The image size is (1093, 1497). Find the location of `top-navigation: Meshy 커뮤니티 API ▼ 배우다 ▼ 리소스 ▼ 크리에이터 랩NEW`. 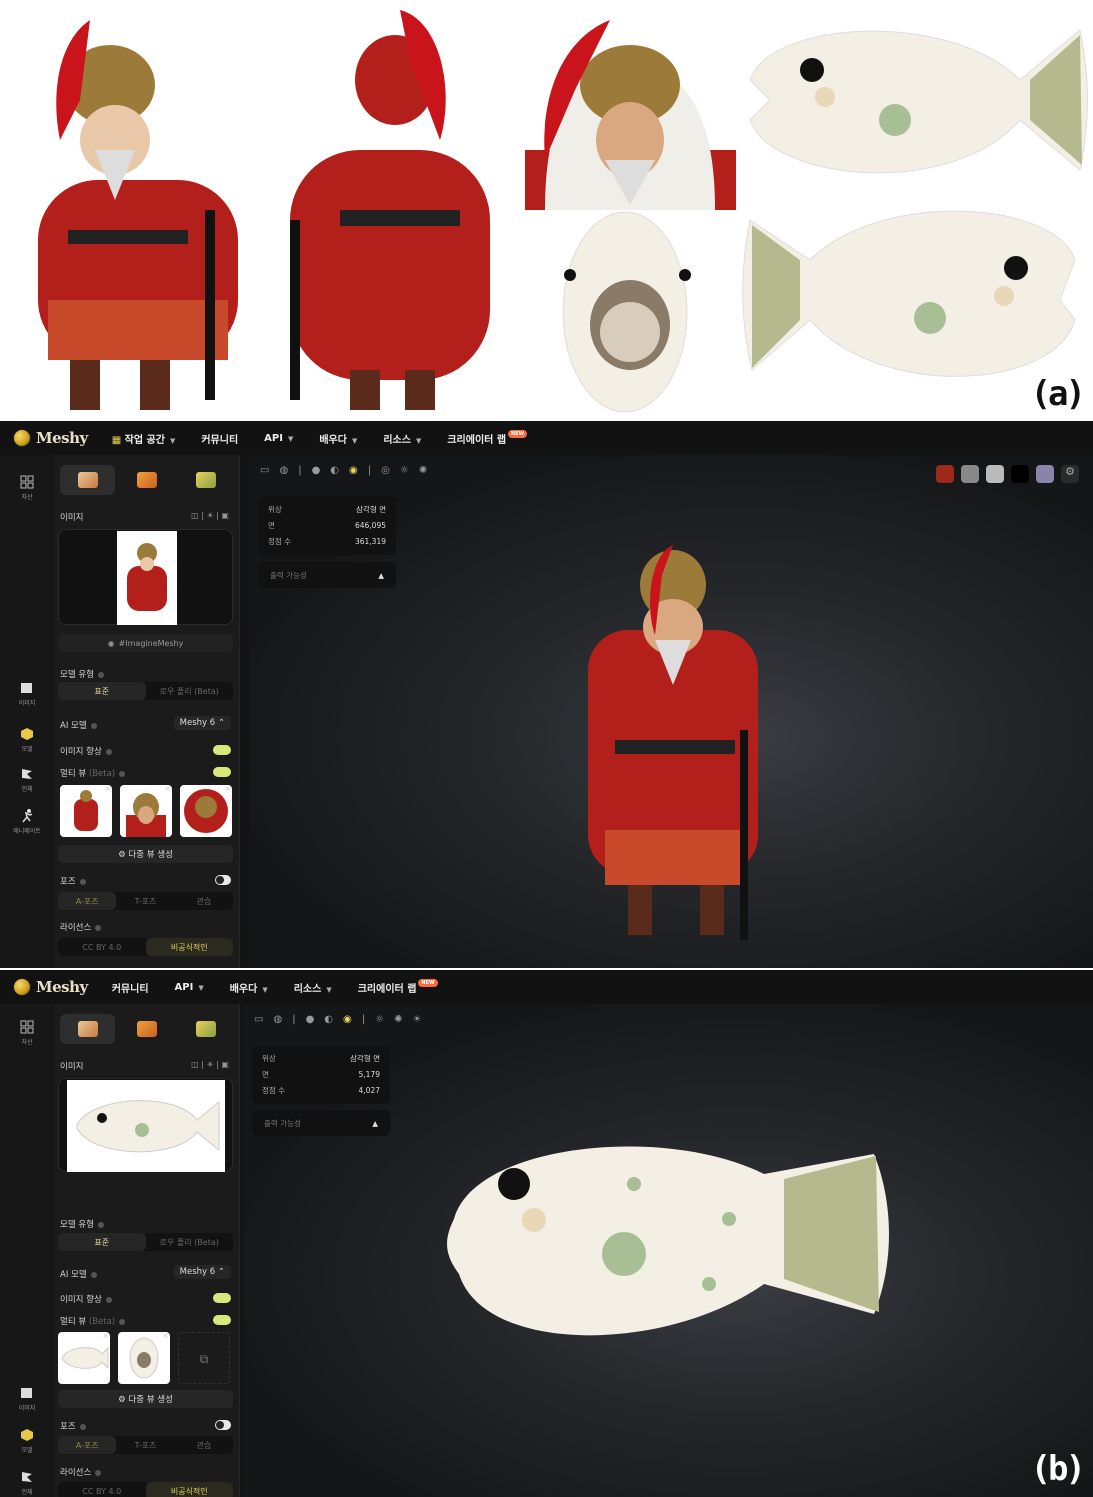

top-navigation: Meshy 커뮤니티 API ▼ 배우다 ▼ 리소스 ▼ 크리에이터 랩NEW is located at coordinates (546, 987).